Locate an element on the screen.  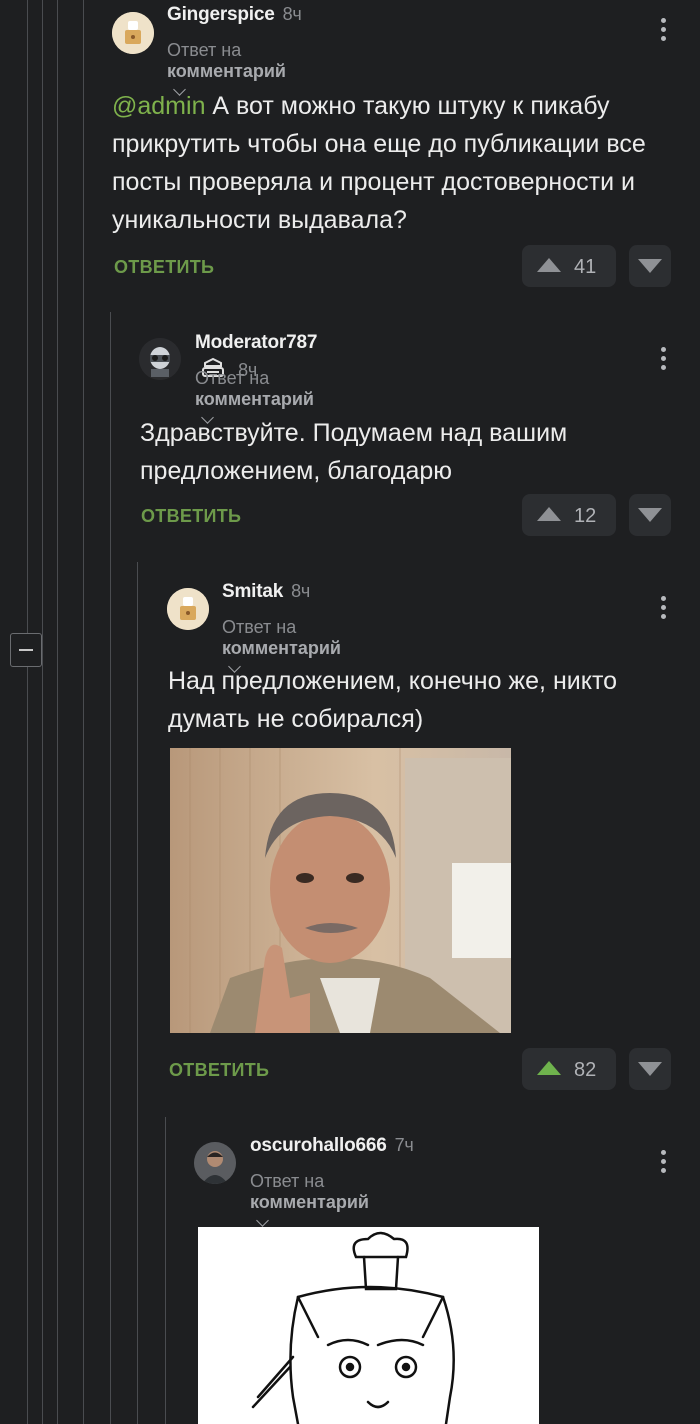
comment-author: Gingerspice 8ч is located at coordinates (234, 15).